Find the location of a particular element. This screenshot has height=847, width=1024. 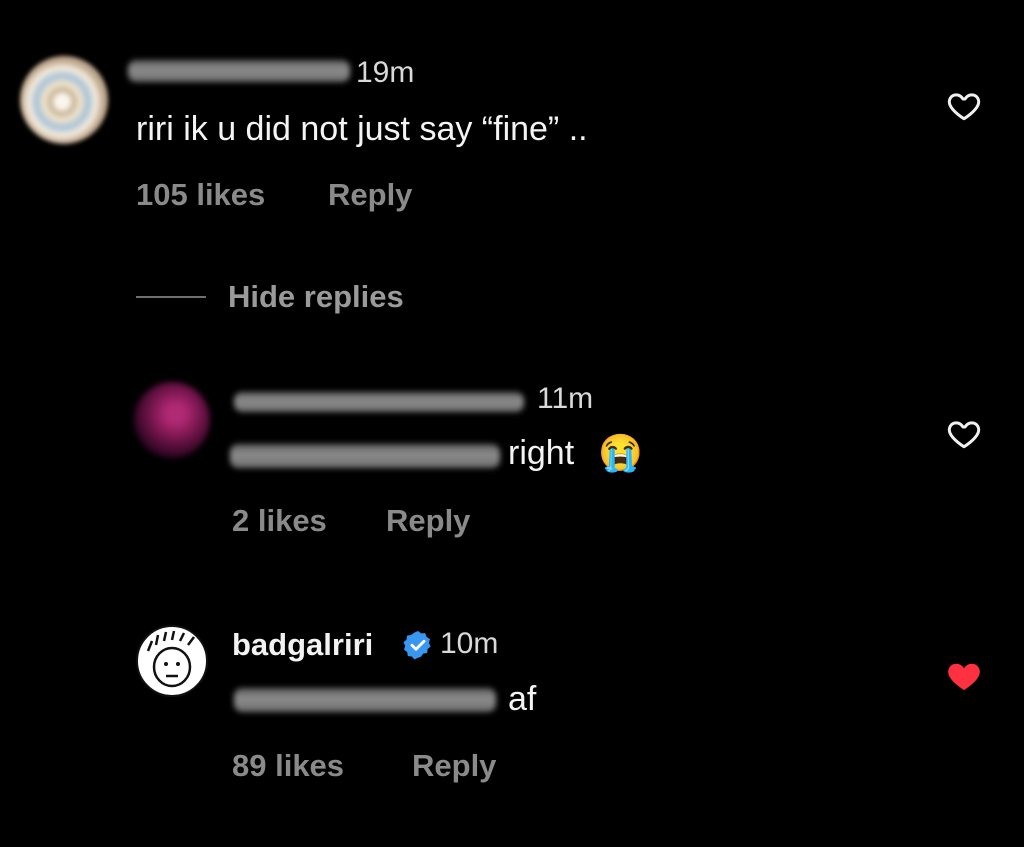

badgalriri-avatar is located at coordinates (172, 661).